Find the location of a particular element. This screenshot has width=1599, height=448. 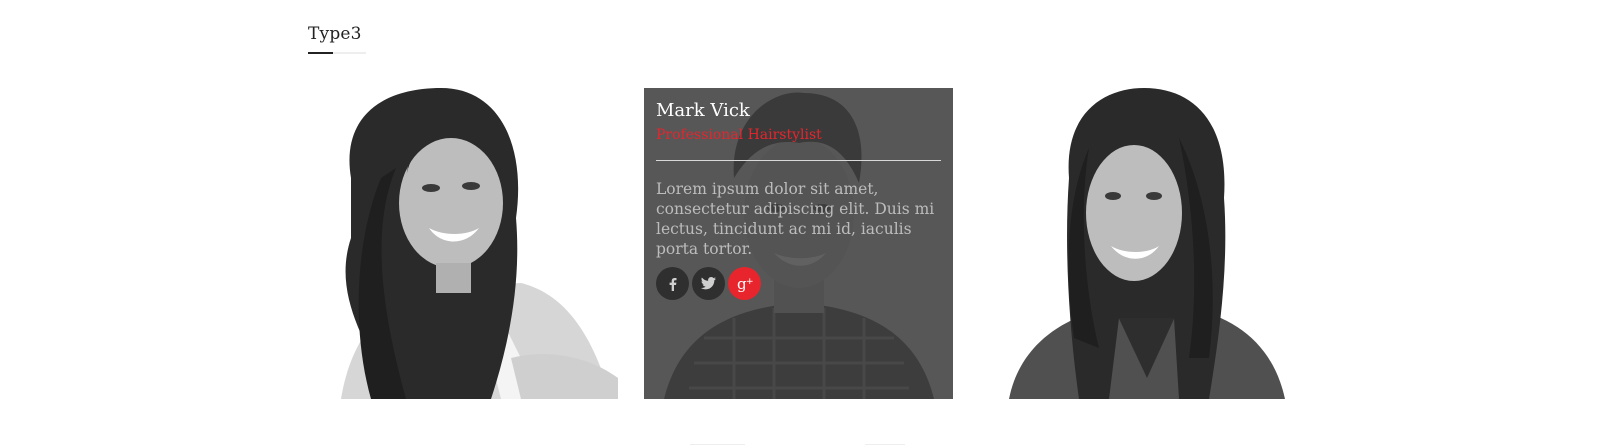

faint-divider-left is located at coordinates (717, 444).